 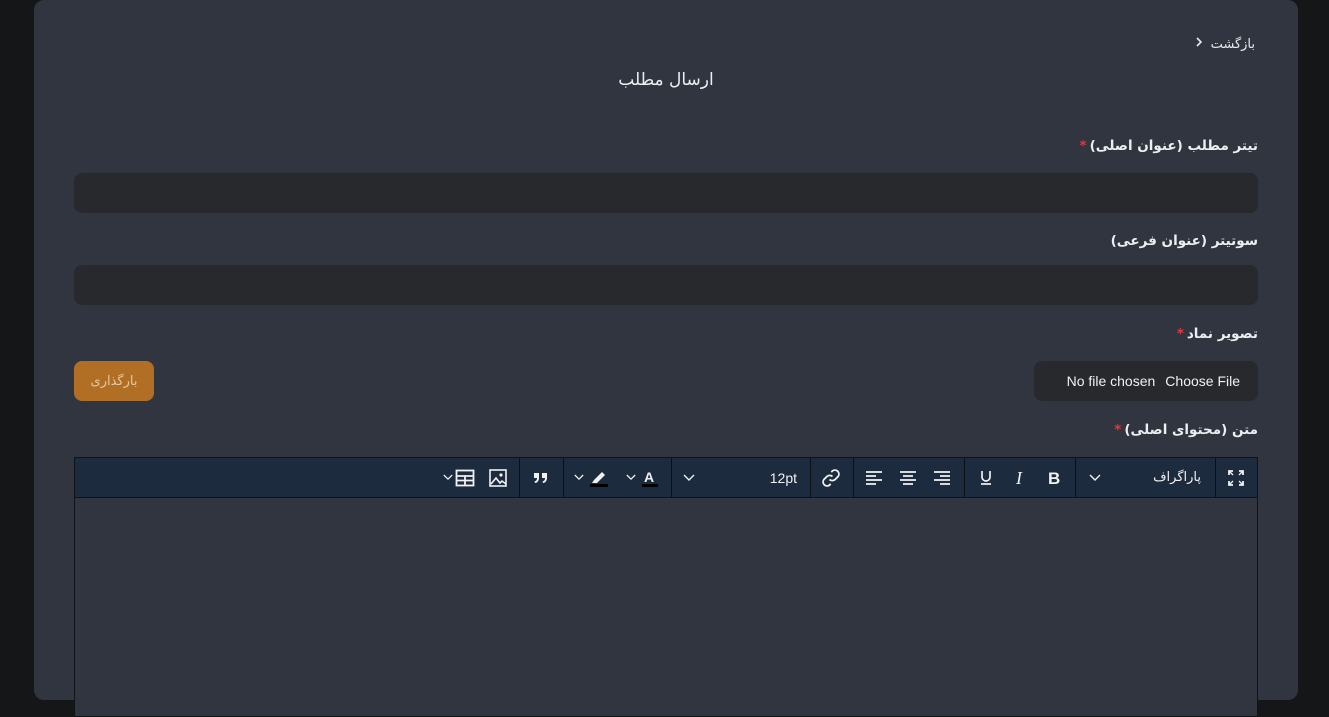 I want to click on subtitle-input, so click(x=666, y=285).